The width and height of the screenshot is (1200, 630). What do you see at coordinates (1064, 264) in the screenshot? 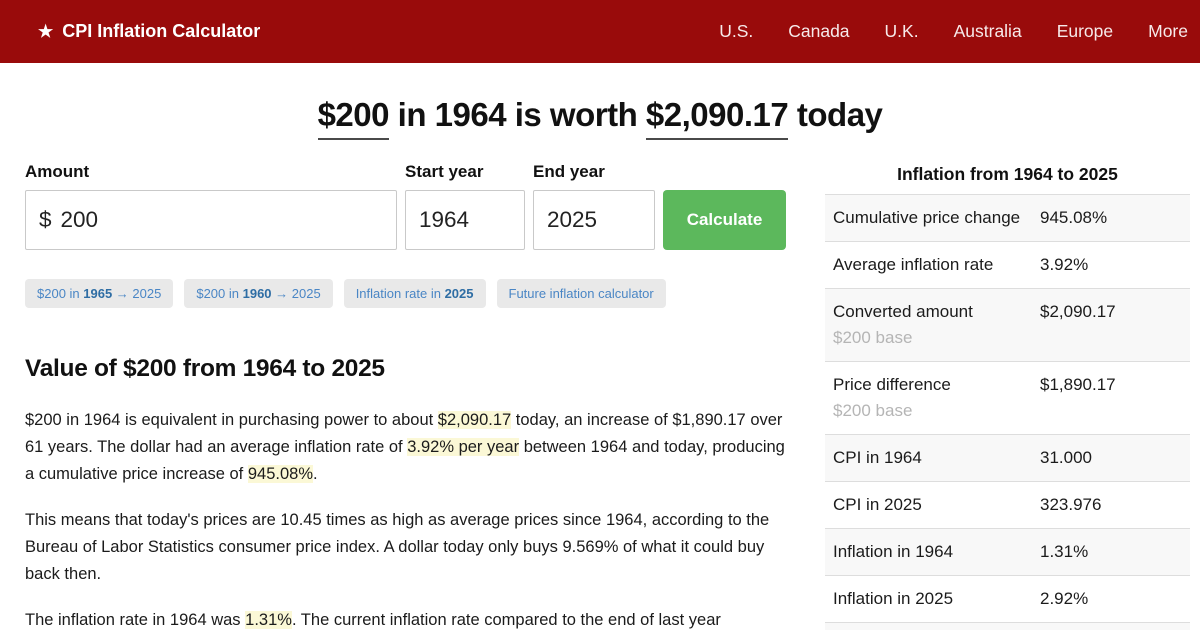
I see `summary-row-value: 3.92%` at bounding box center [1064, 264].